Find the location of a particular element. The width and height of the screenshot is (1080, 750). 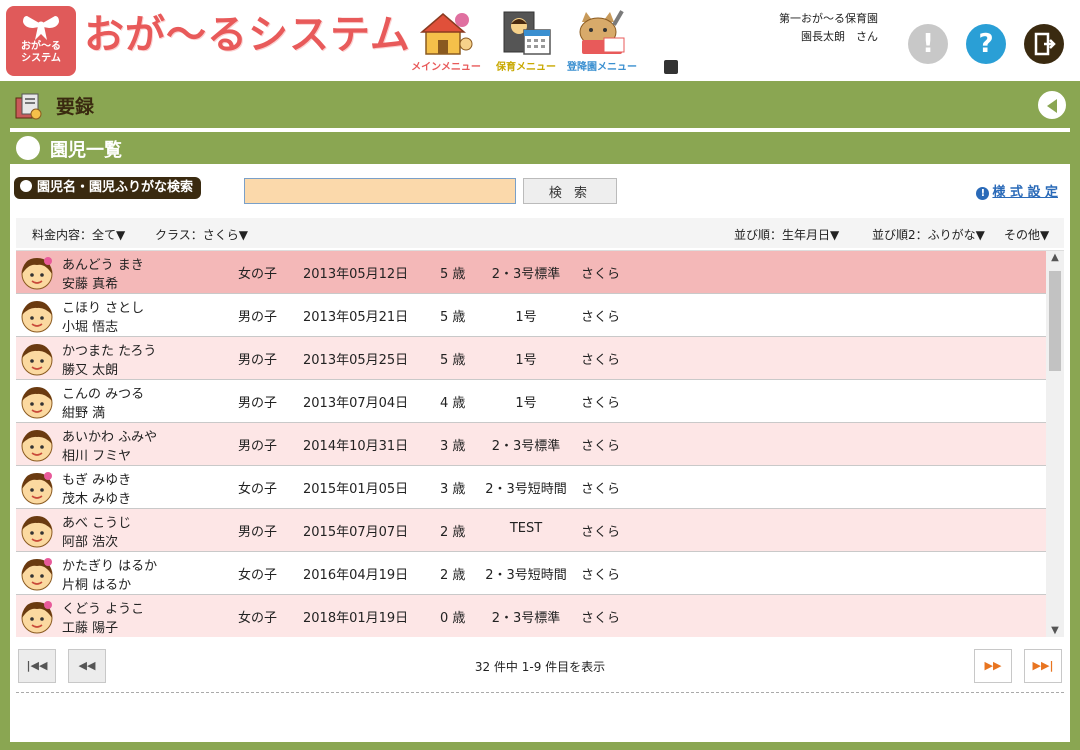

search-button: 検 索 is located at coordinates (570, 191).